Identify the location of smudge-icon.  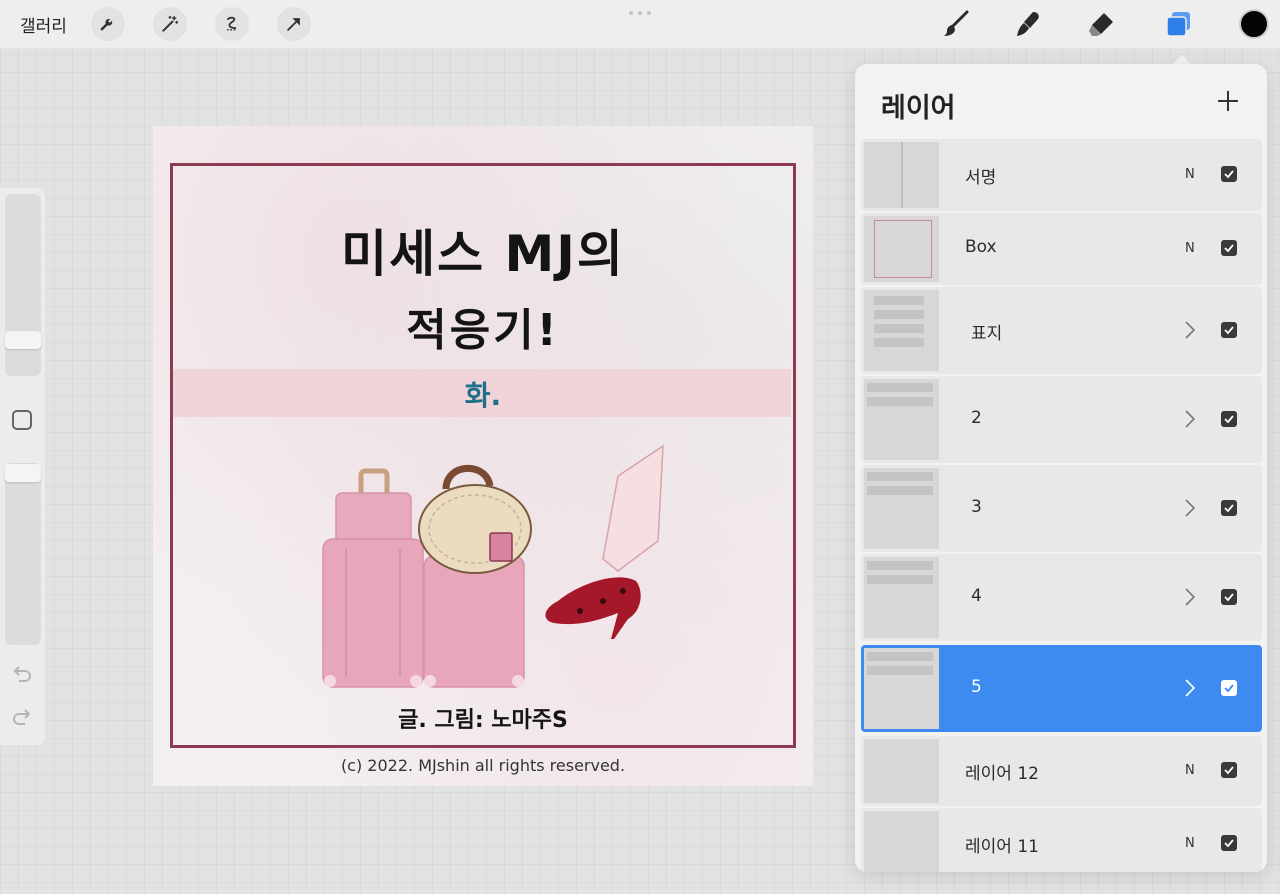
(1028, 24).